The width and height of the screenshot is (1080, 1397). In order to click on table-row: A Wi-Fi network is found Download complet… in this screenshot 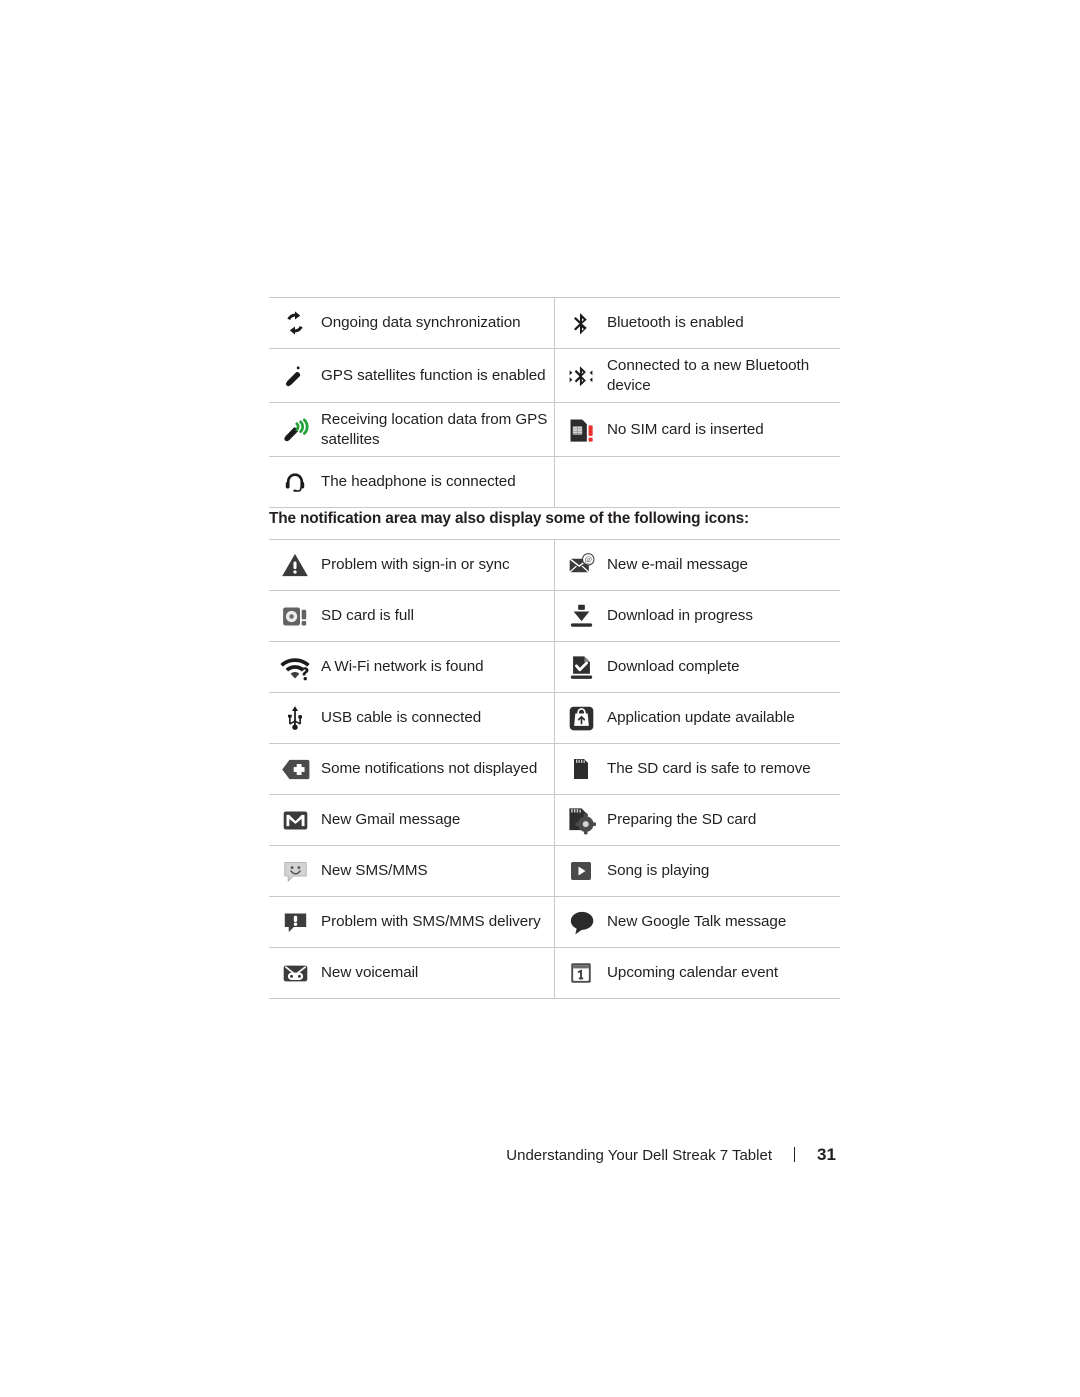, I will do `click(554, 667)`.